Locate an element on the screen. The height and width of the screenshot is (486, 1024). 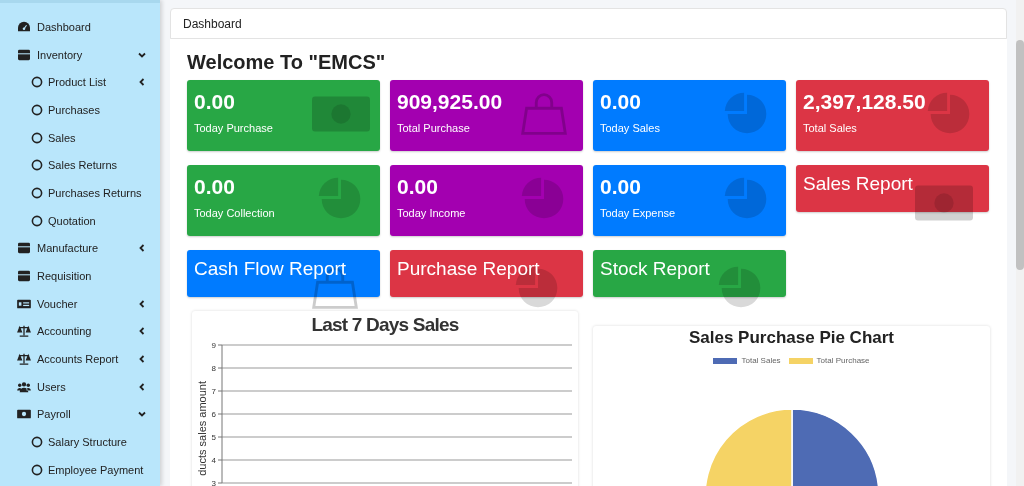
chart-title: Sales Purchase Pie Chart is located at coordinates (791, 337).